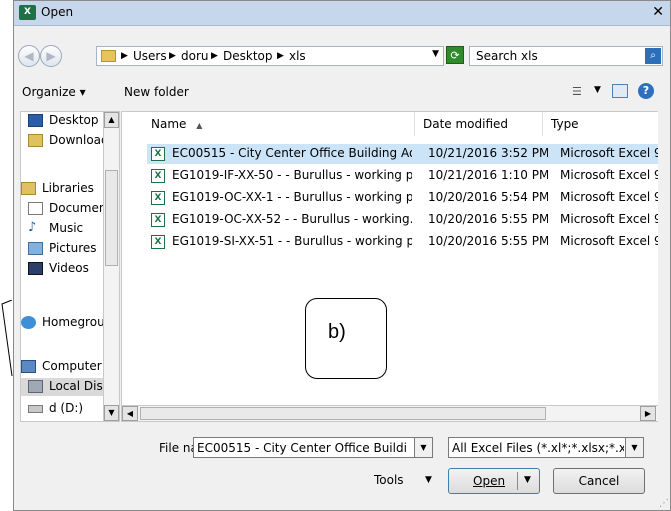 This screenshot has width=671, height=511. What do you see at coordinates (389, 480) in the screenshot?
I see `tools-button: Tools` at bounding box center [389, 480].